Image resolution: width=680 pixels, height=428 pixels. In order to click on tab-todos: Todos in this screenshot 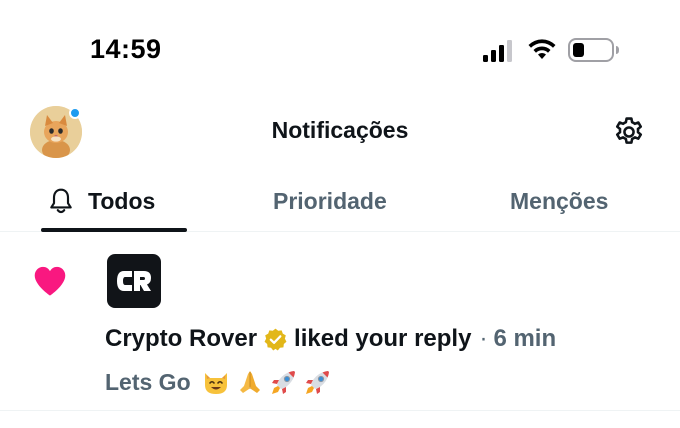, I will do `click(101, 201)`.